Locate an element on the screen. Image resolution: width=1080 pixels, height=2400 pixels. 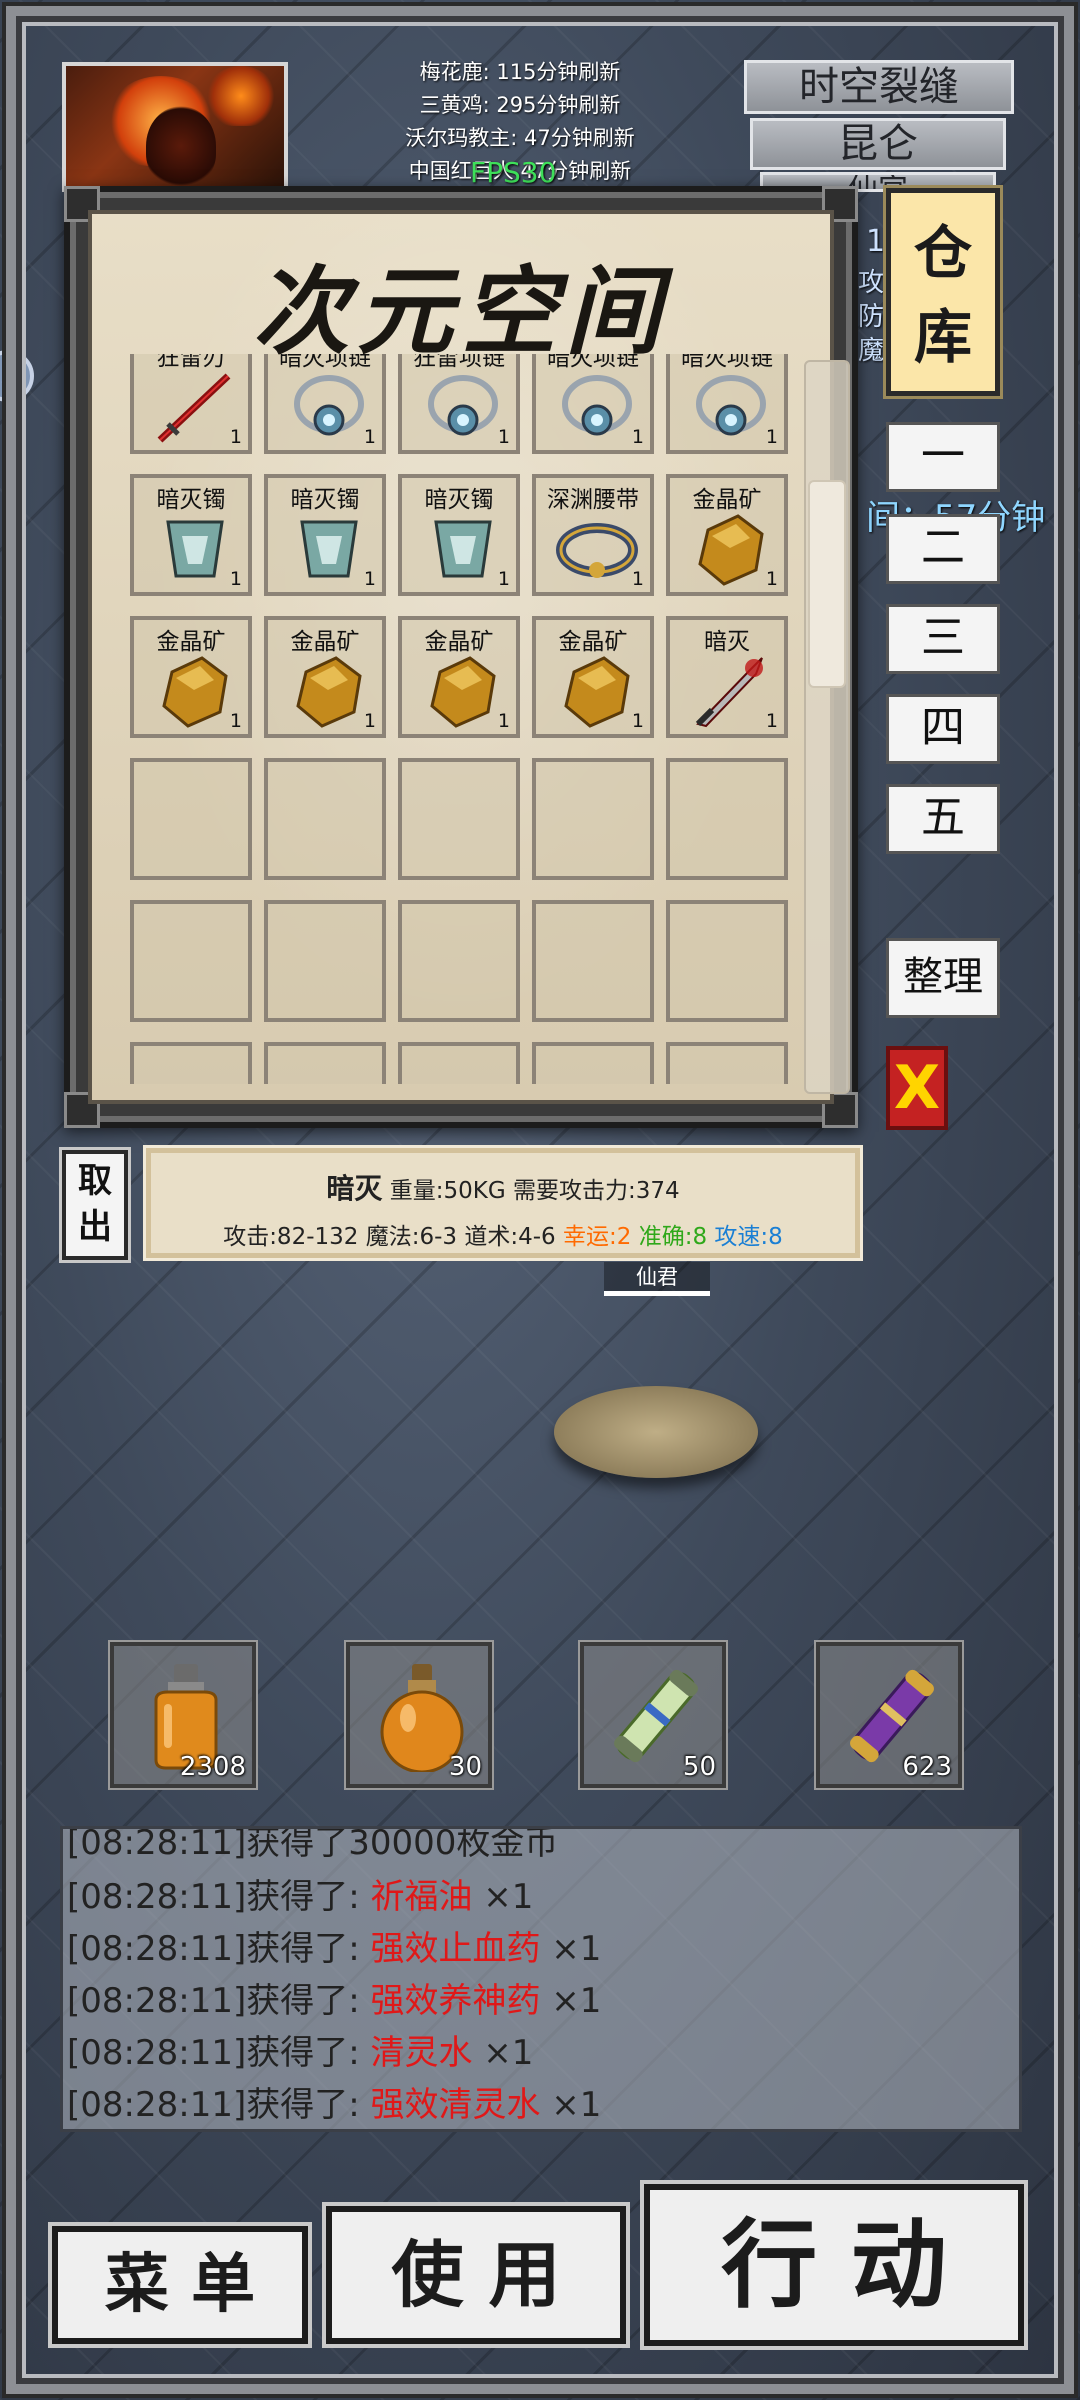
boss-timer: 三黄鸡: 295分钟刷新 is located at coordinates (520, 105).